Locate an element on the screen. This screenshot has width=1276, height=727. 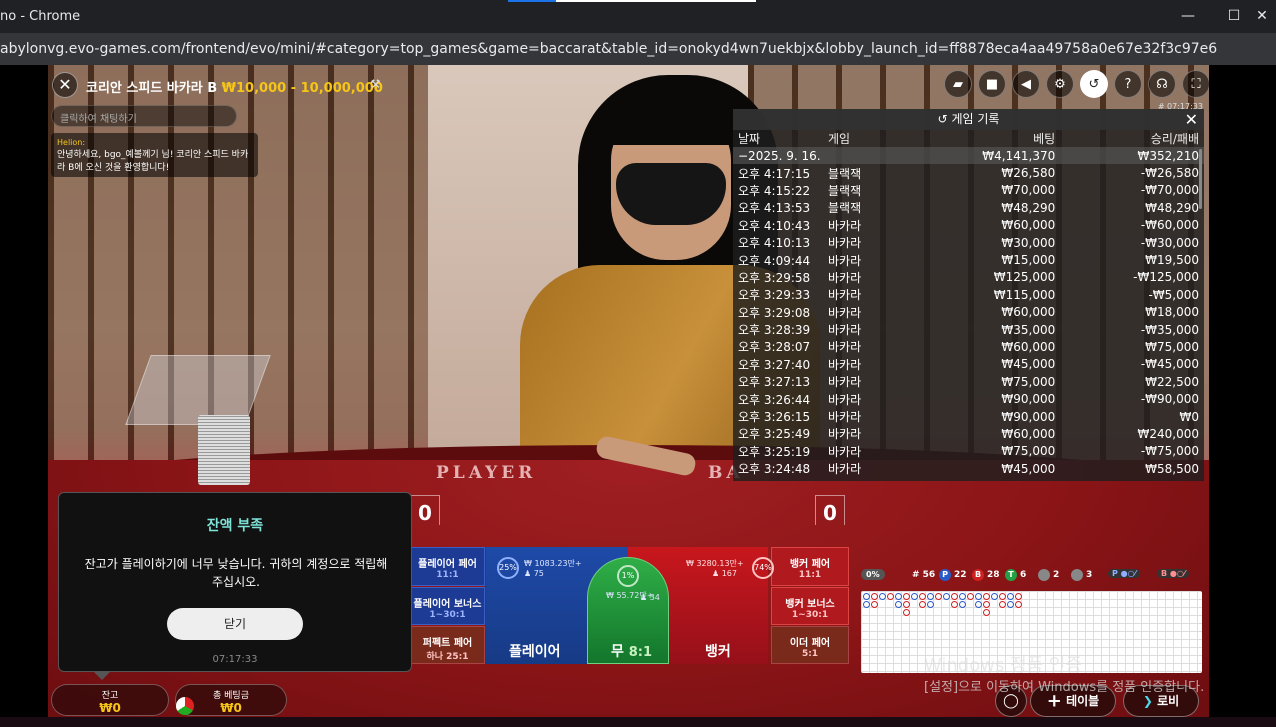
perfect-pair-bet: 퍼펙트 페어 하나 25:1 is located at coordinates (447, 645).